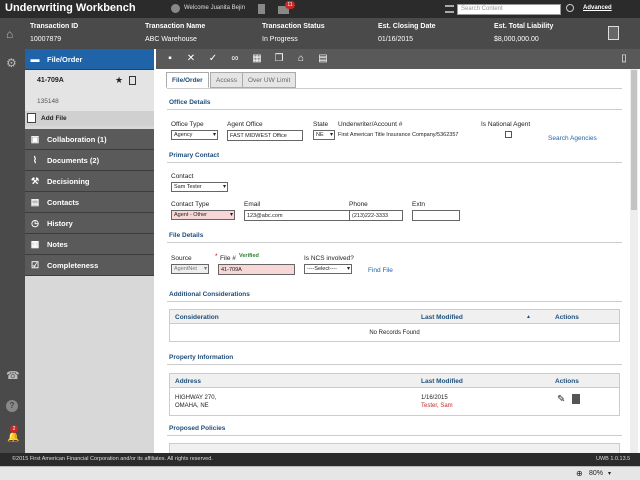  What do you see at coordinates (609, 473) in the screenshot?
I see `chevron-down-icon: ▾` at bounding box center [609, 473].